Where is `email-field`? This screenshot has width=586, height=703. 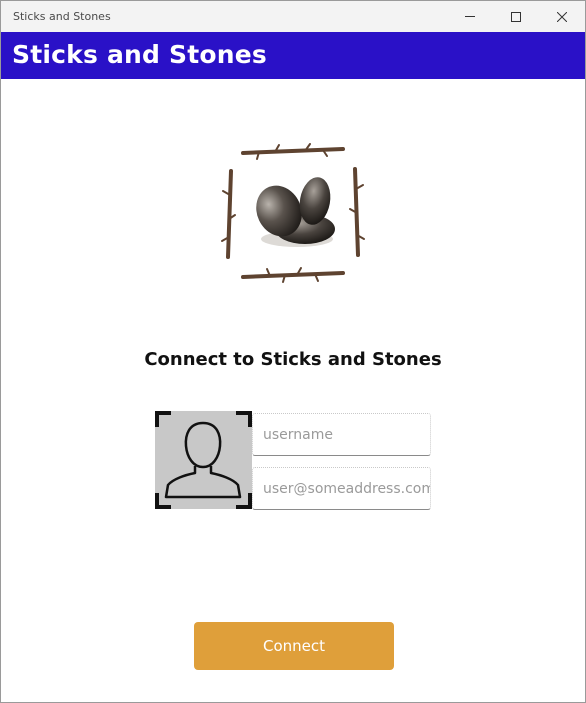 email-field is located at coordinates (341, 488).